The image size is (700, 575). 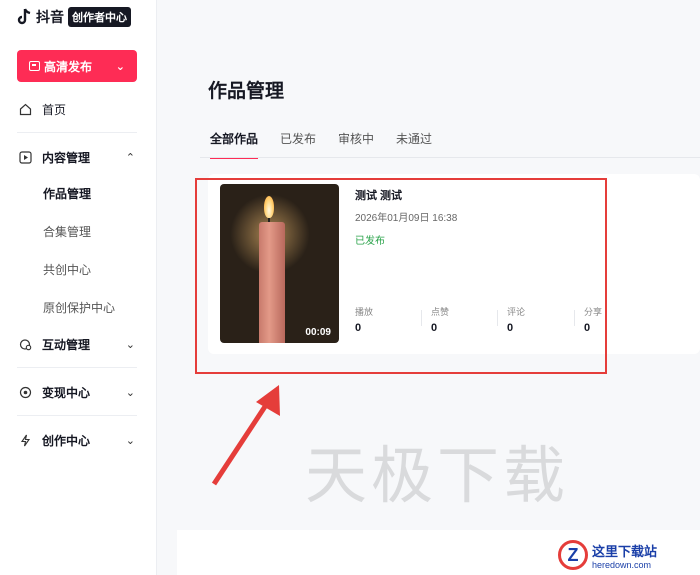 I want to click on sidebar-item-monetize: 变现中心 ⌄, so click(x=78, y=392).